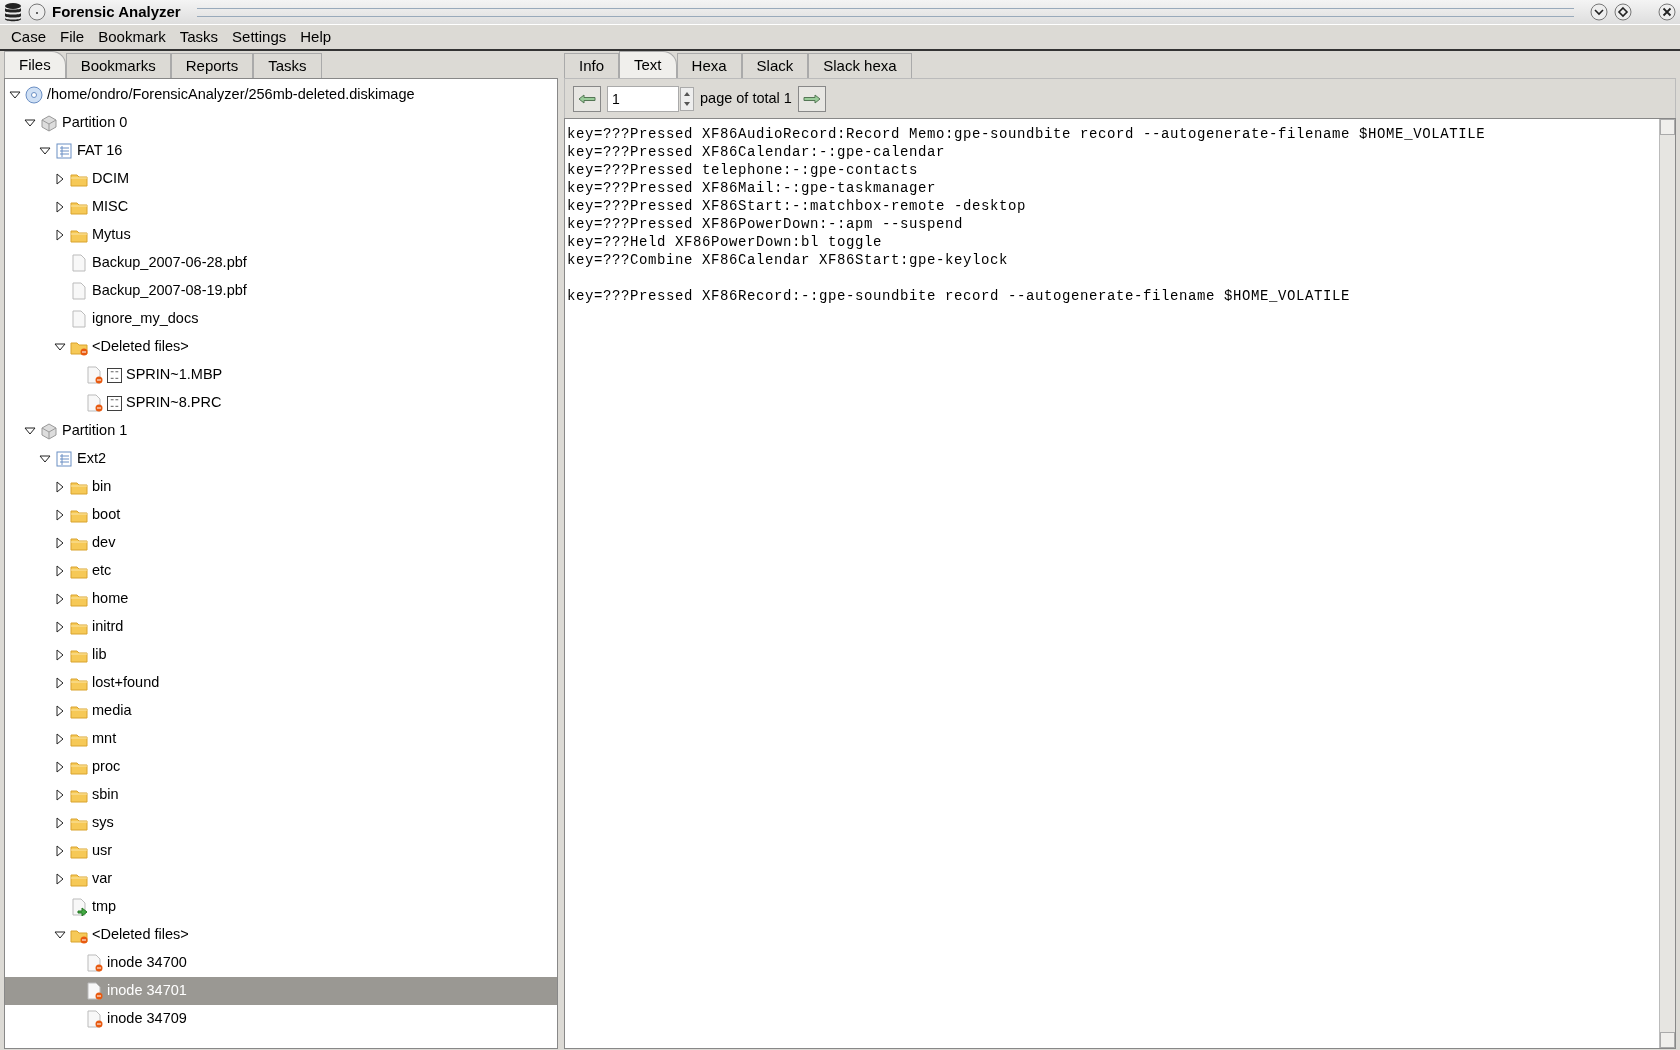  I want to click on tab: Bookmarks, so click(118, 65).